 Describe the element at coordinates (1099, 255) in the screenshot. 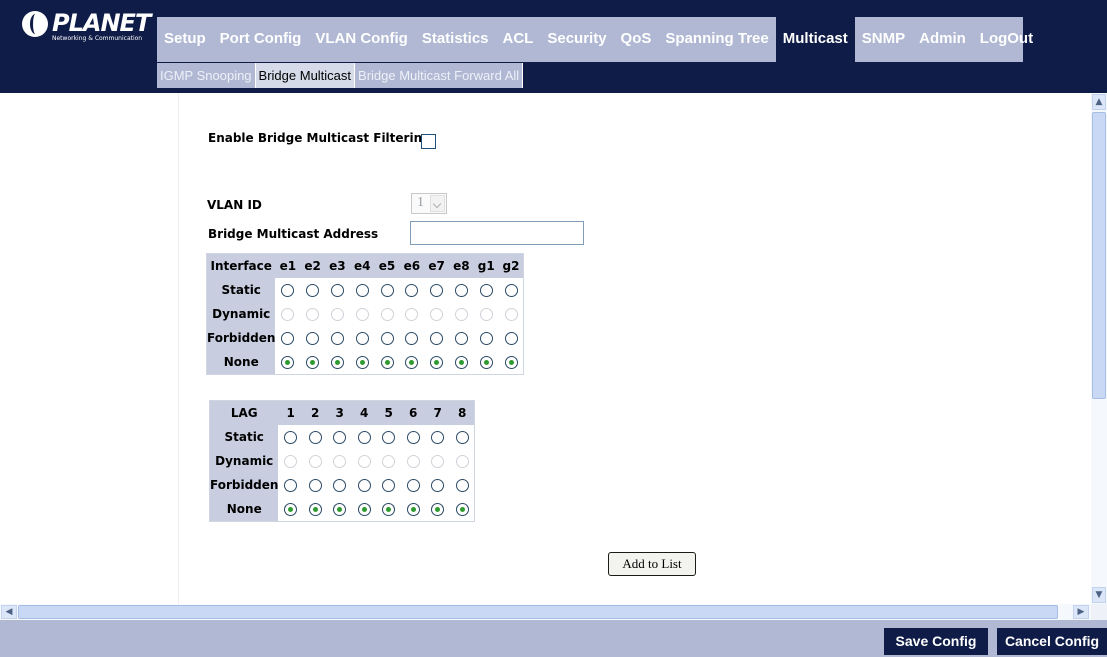

I see `vertical-scroll-thumb` at that location.